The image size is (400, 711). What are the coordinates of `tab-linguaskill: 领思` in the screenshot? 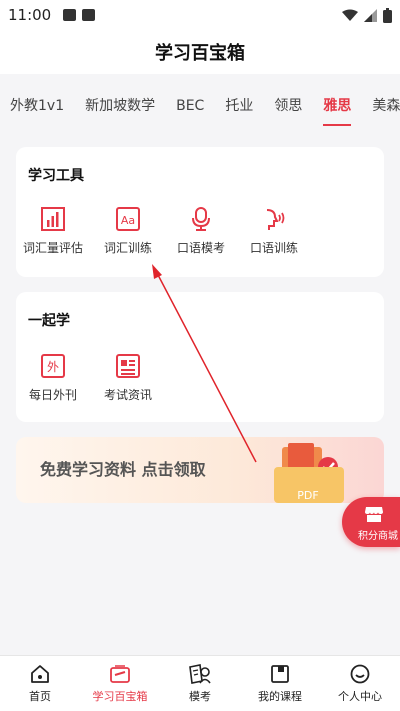 It's located at (288, 106).